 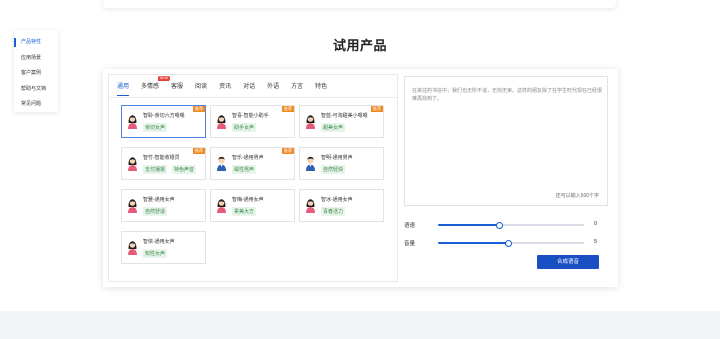 What do you see at coordinates (159, 200) in the screenshot?
I see `voice-name: 智雅-通用女声` at bounding box center [159, 200].